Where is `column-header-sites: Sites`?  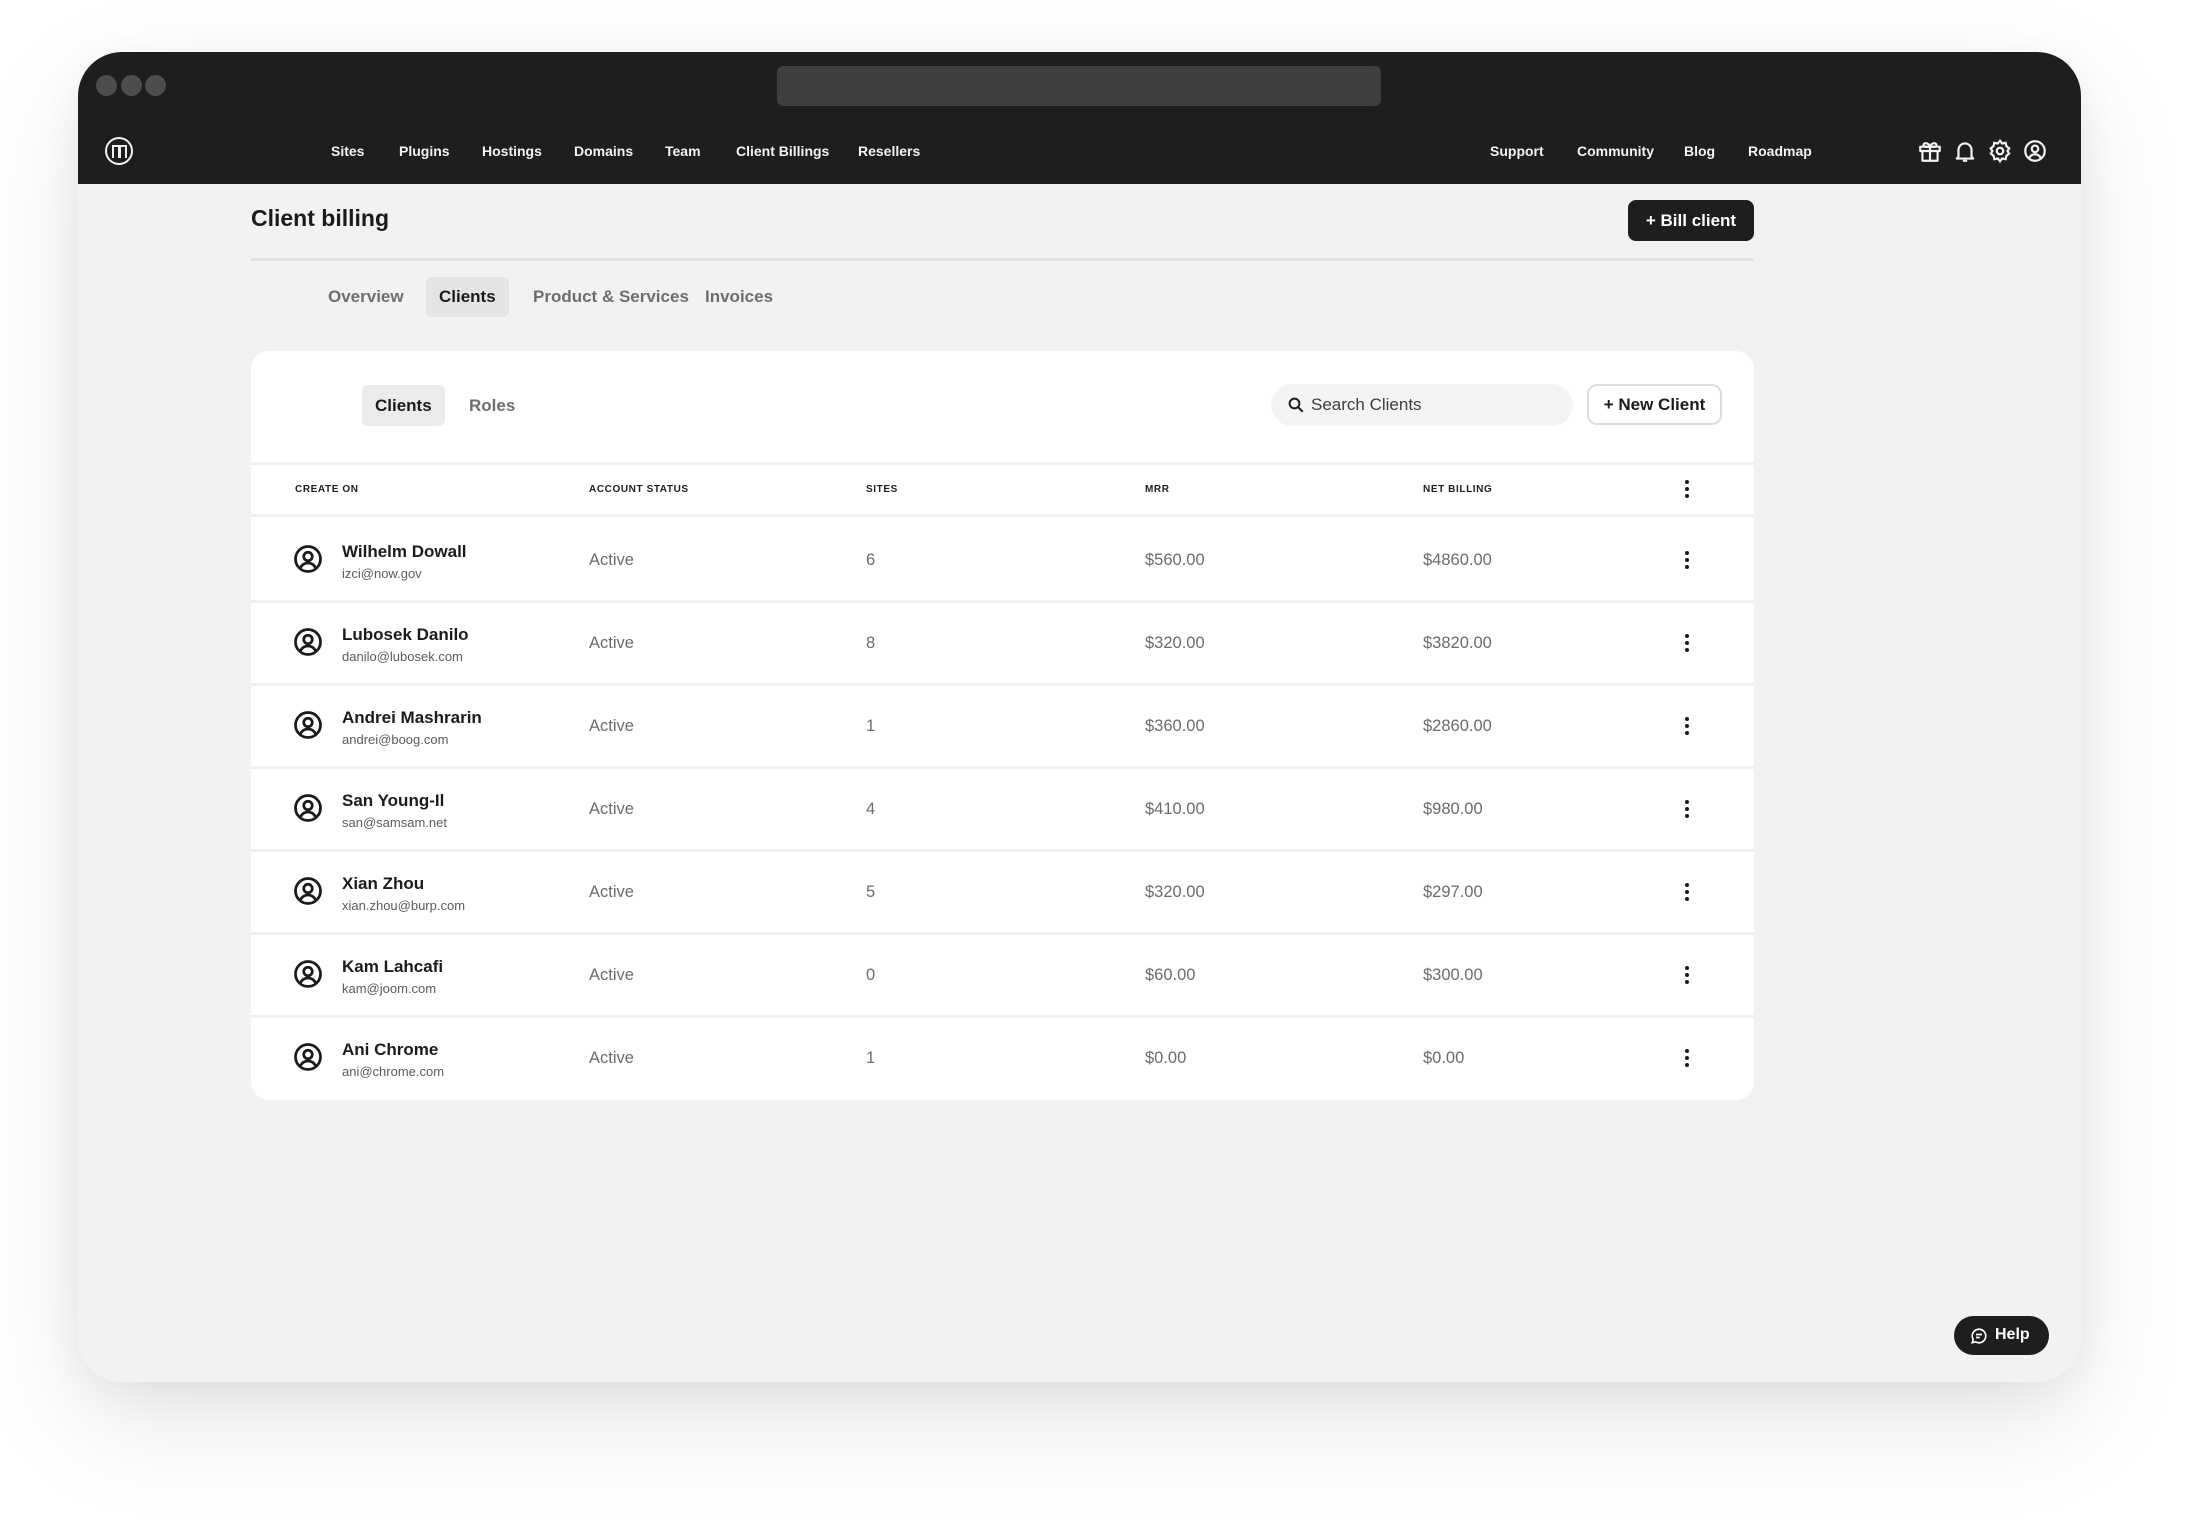 column-header-sites: Sites is located at coordinates (882, 489).